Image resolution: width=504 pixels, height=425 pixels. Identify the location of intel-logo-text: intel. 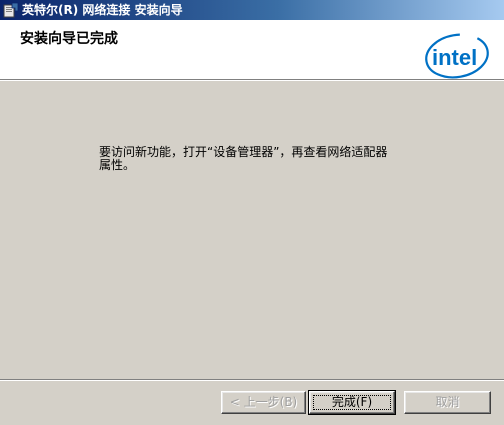
(454, 57).